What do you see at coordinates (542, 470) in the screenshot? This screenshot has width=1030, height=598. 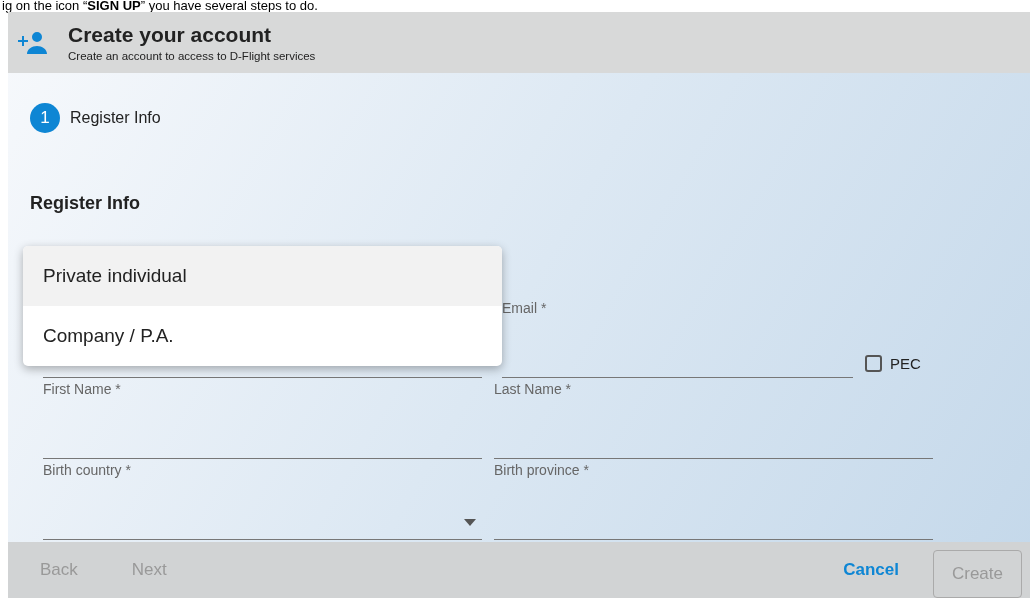 I see `field-label: Birth province *` at bounding box center [542, 470].